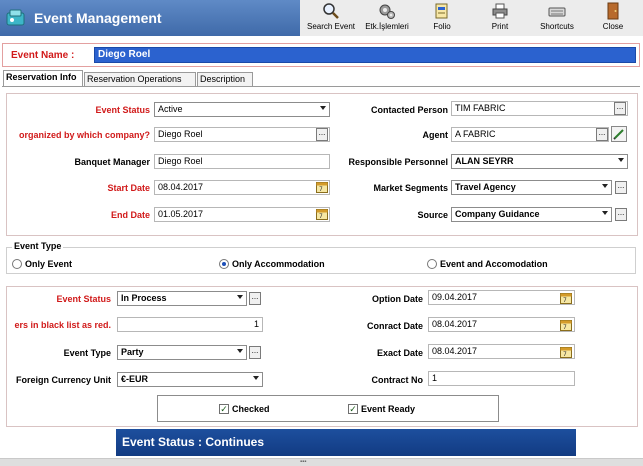  Describe the element at coordinates (321, 462) in the screenshot. I see `bottom-splitter` at that location.